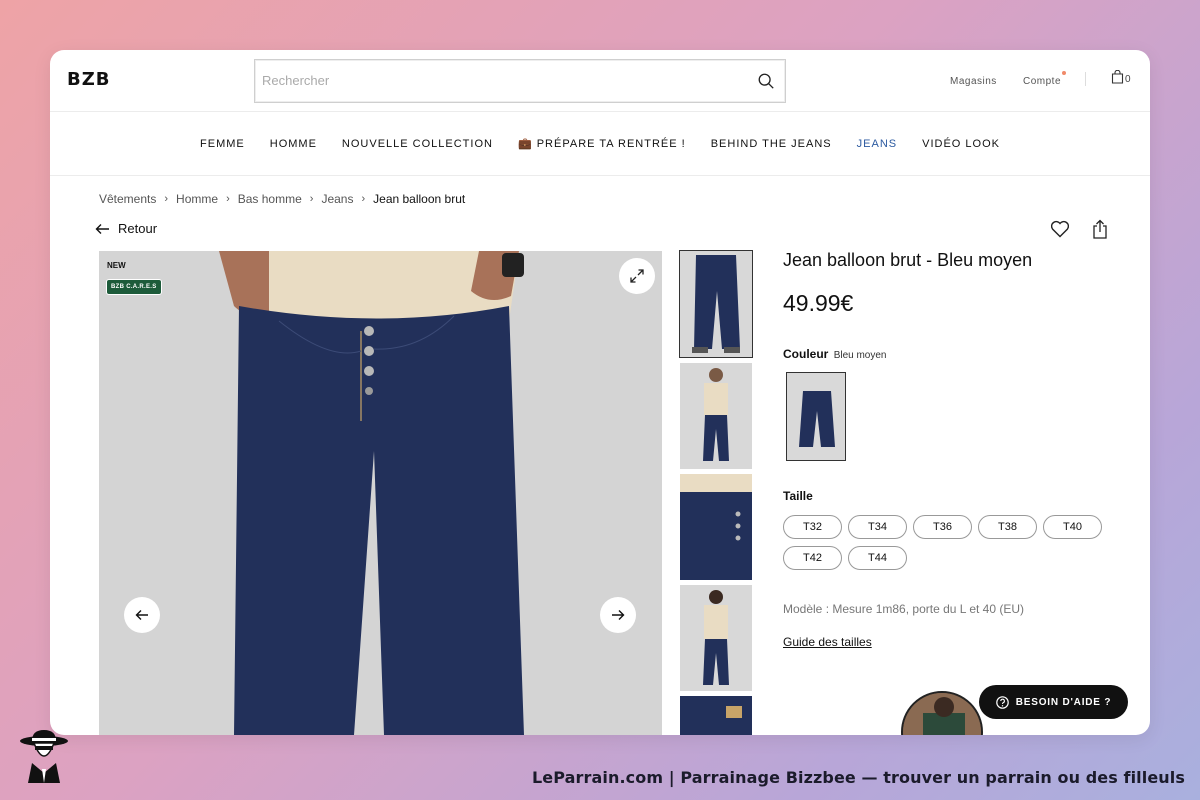  I want to click on size-guide-link: Guide des tailles, so click(827, 642).